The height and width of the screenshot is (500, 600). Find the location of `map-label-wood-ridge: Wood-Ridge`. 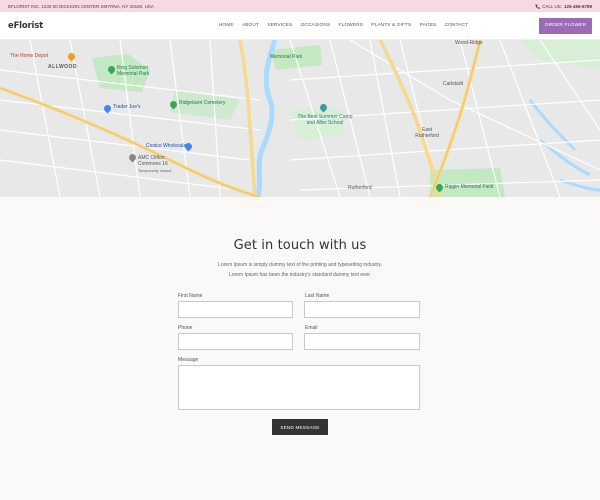

map-label-wood-ridge: Wood-Ridge is located at coordinates (469, 43).